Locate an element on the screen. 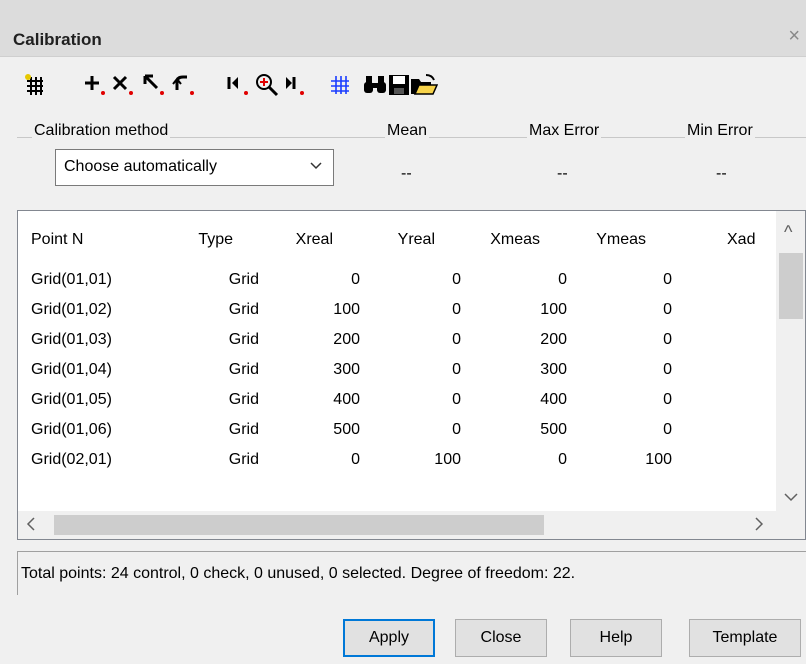 The width and height of the screenshot is (806, 664). scroll-right-icon is located at coordinates (759, 525).